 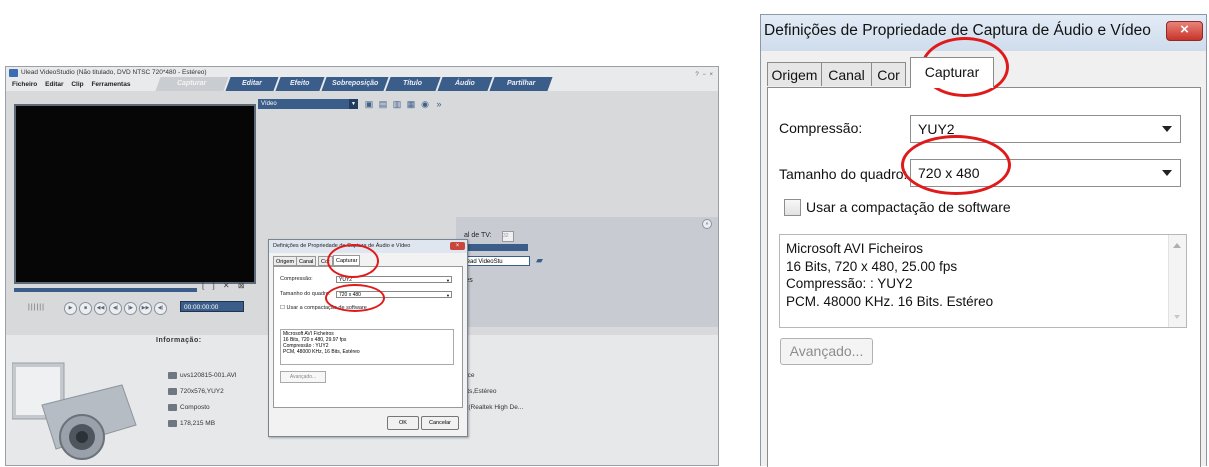 I want to click on tab-origem: Origem, so click(x=794, y=74).